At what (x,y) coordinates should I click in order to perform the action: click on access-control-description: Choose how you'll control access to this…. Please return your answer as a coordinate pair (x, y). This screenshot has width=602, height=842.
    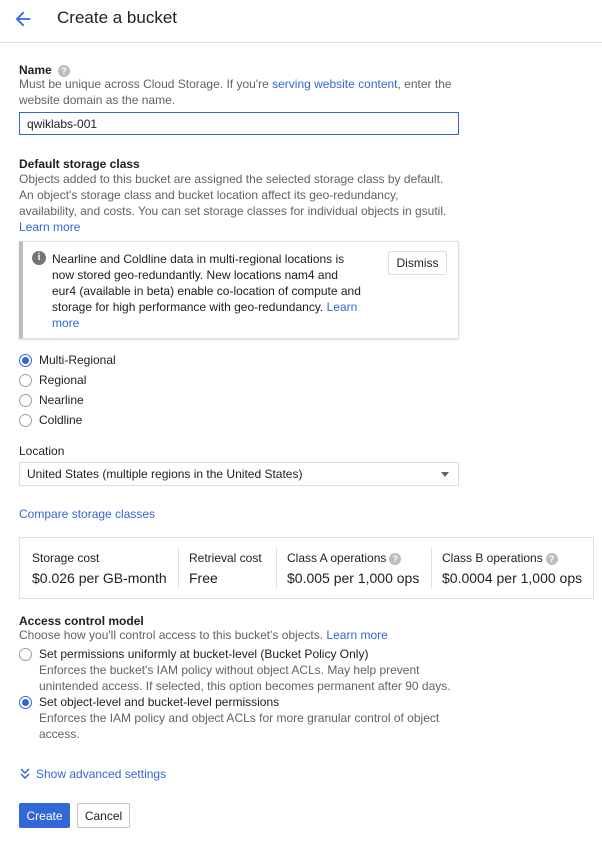
    Looking at the image, I should click on (239, 635).